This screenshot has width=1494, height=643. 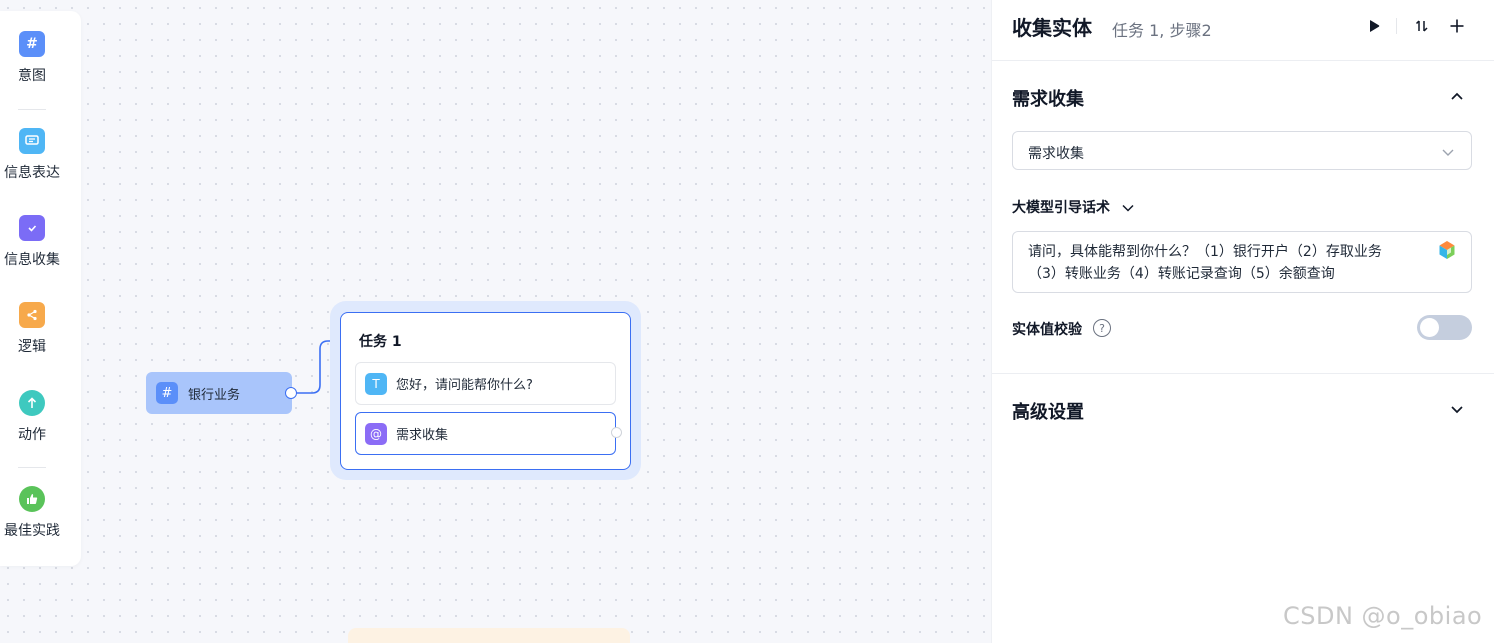 I want to click on panel-title: 收集实体, so click(x=1052, y=28).